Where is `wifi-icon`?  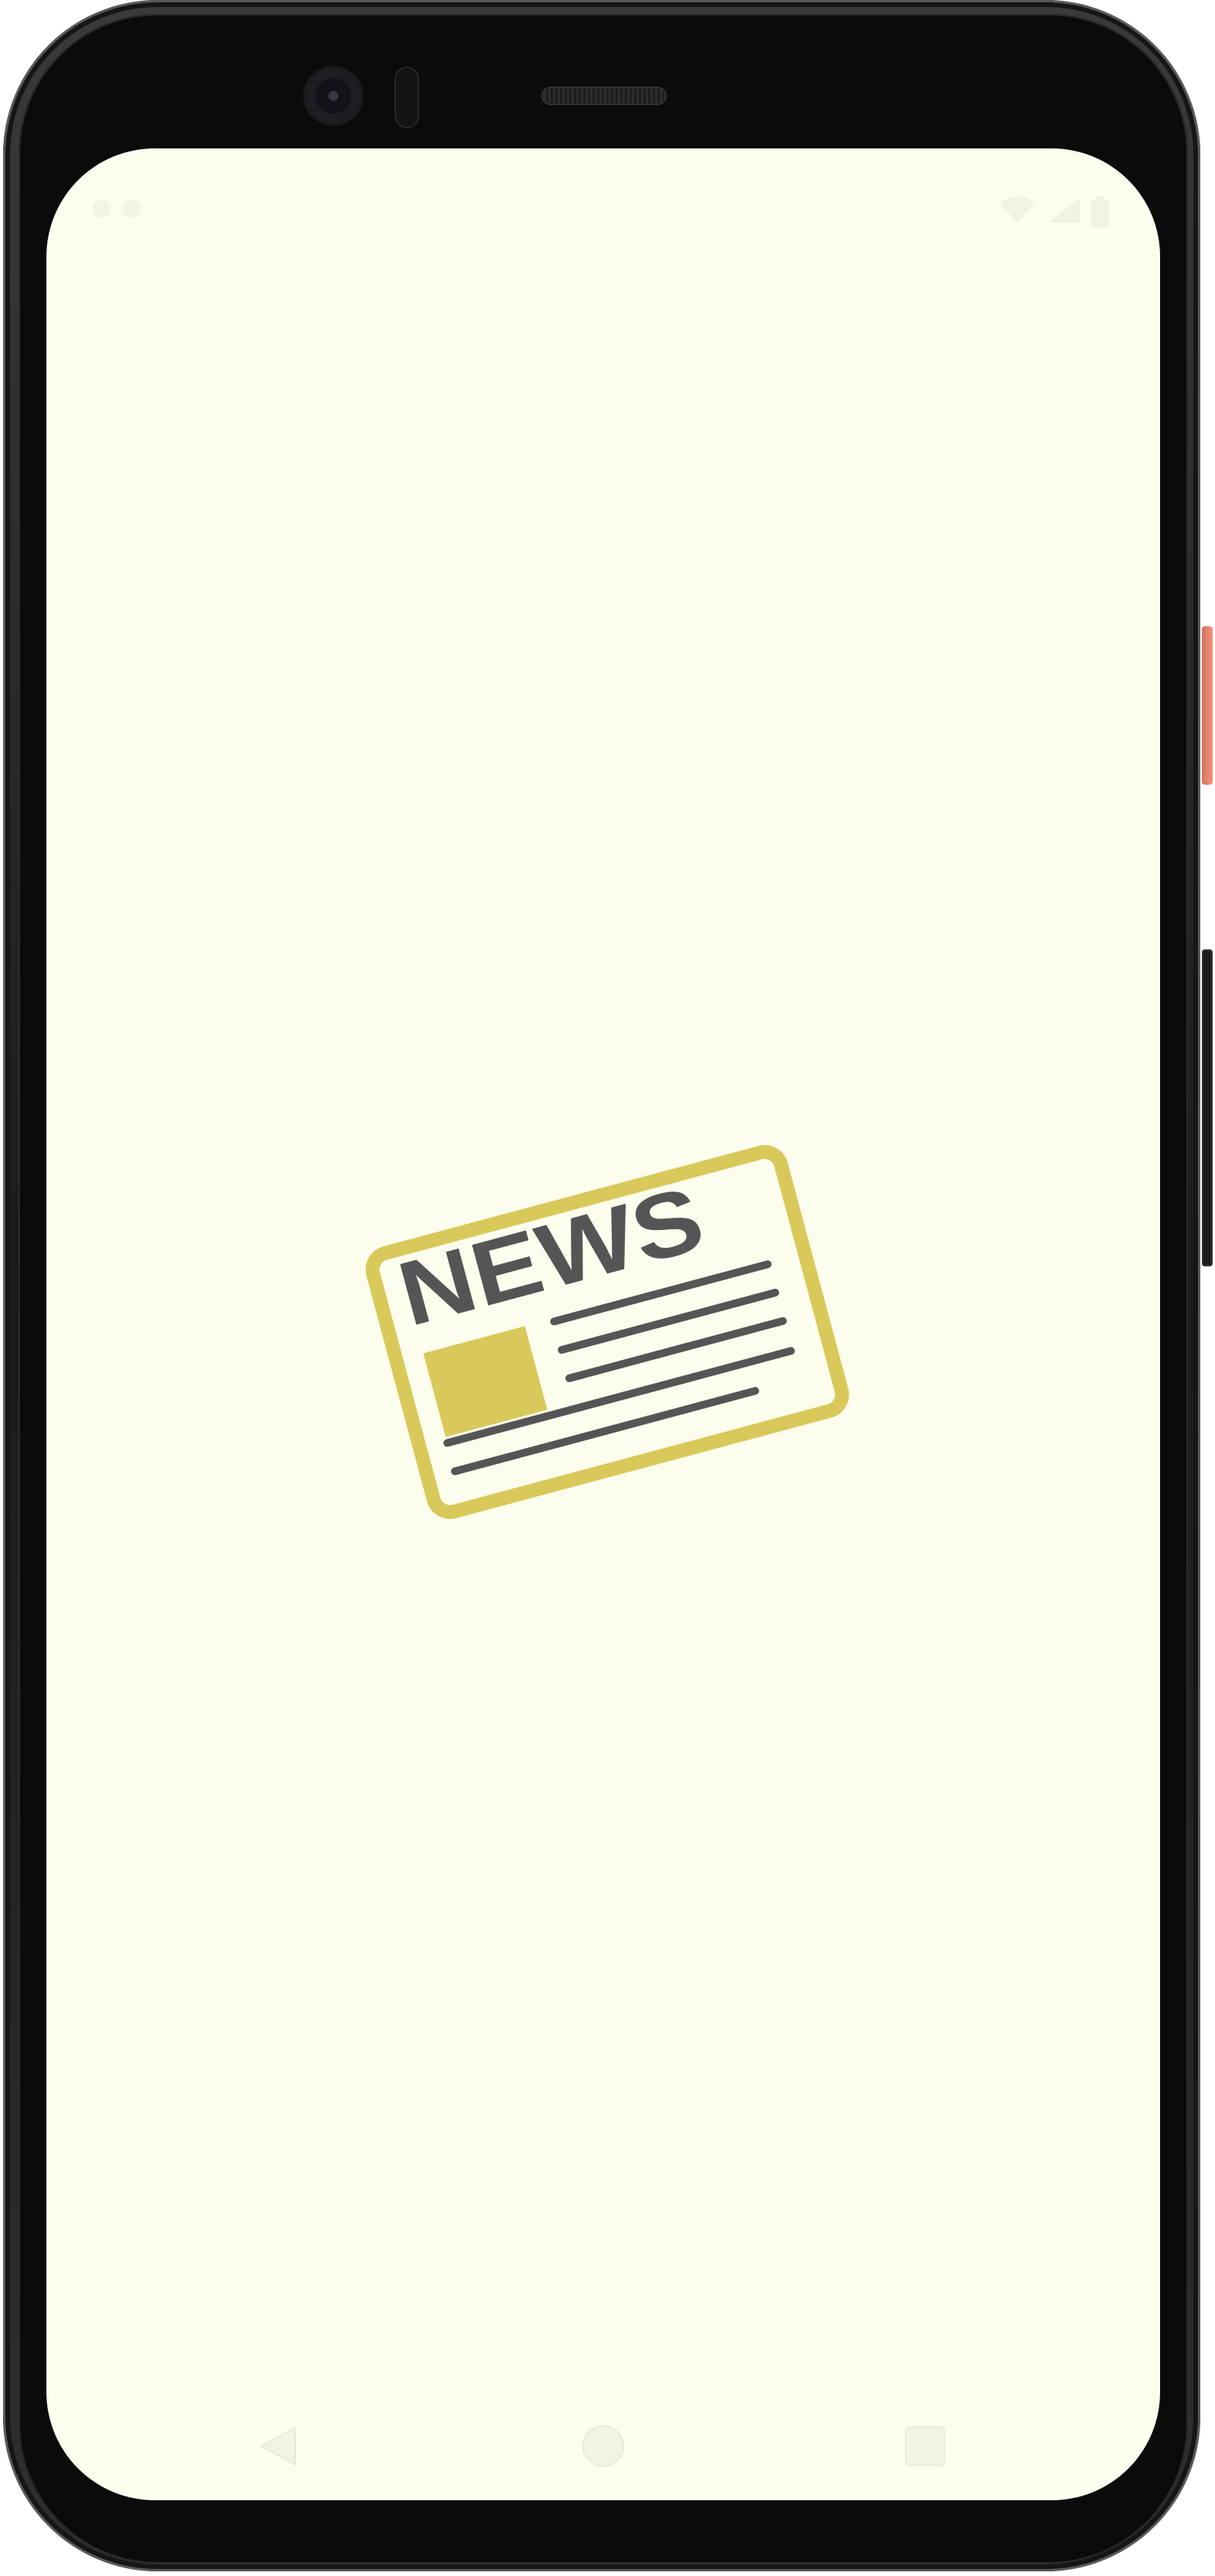
wifi-icon is located at coordinates (1017, 210).